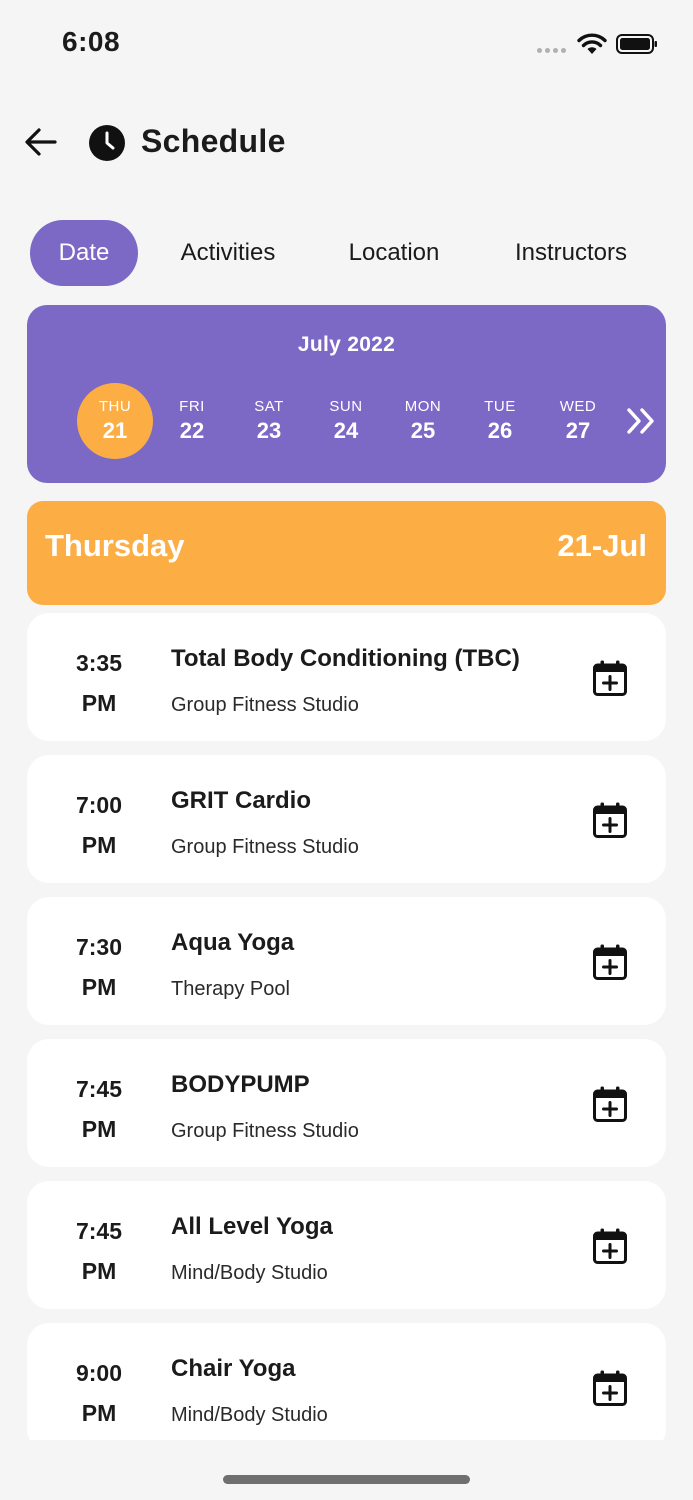 The height and width of the screenshot is (1500, 693). I want to click on class-time: 3:35 PM, so click(99, 683).